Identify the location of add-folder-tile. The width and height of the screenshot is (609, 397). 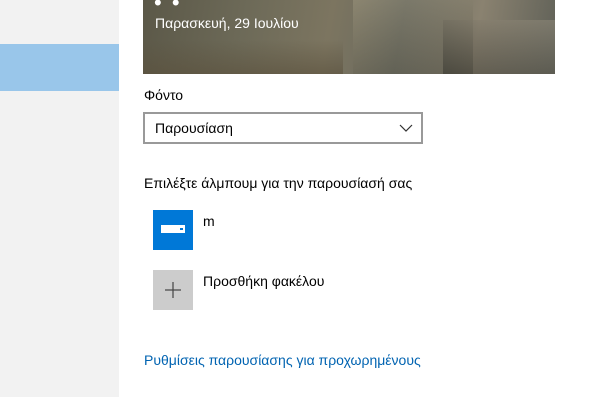
(173, 290).